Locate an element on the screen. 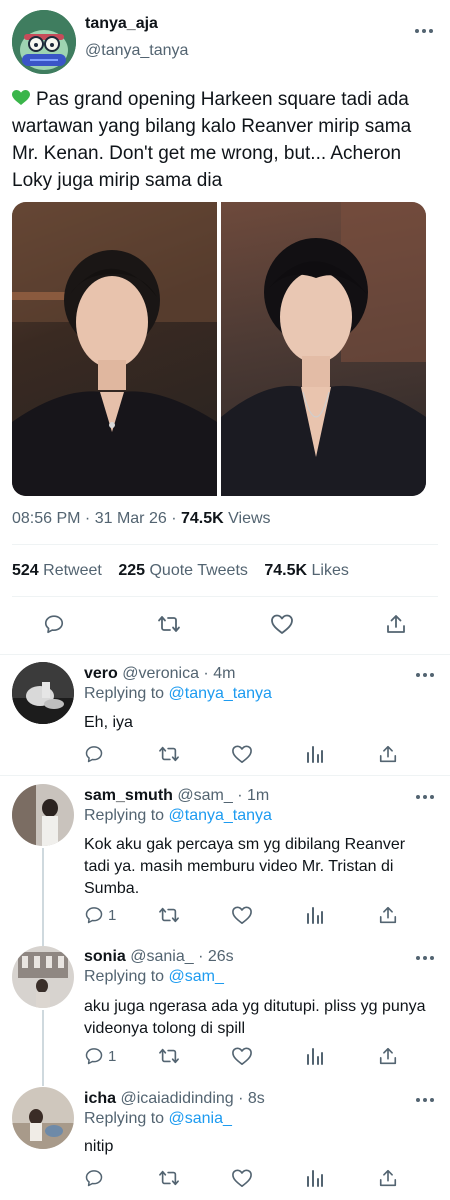  quotes-label: Quote Tweets is located at coordinates (198, 570).